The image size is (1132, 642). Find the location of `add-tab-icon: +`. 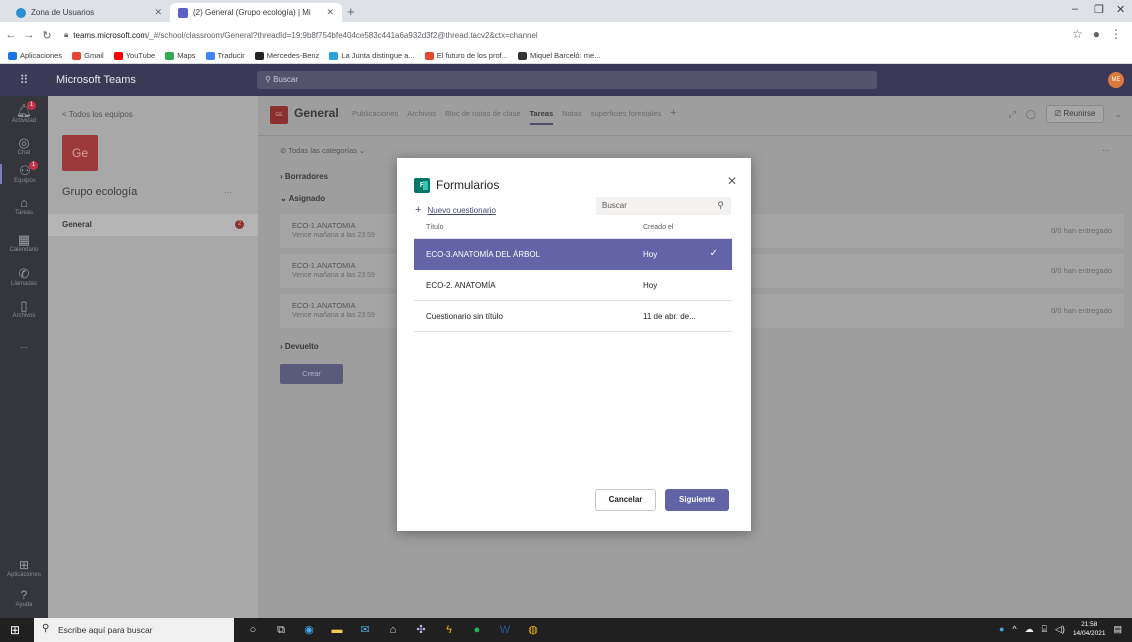

add-tab-icon: + is located at coordinates (673, 116).